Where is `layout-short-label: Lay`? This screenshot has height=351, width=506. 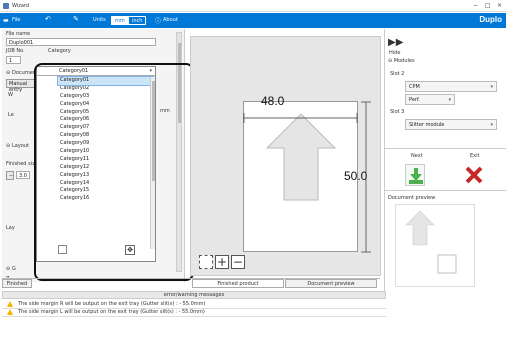
layout-short-label: Lay is located at coordinates (10, 228).